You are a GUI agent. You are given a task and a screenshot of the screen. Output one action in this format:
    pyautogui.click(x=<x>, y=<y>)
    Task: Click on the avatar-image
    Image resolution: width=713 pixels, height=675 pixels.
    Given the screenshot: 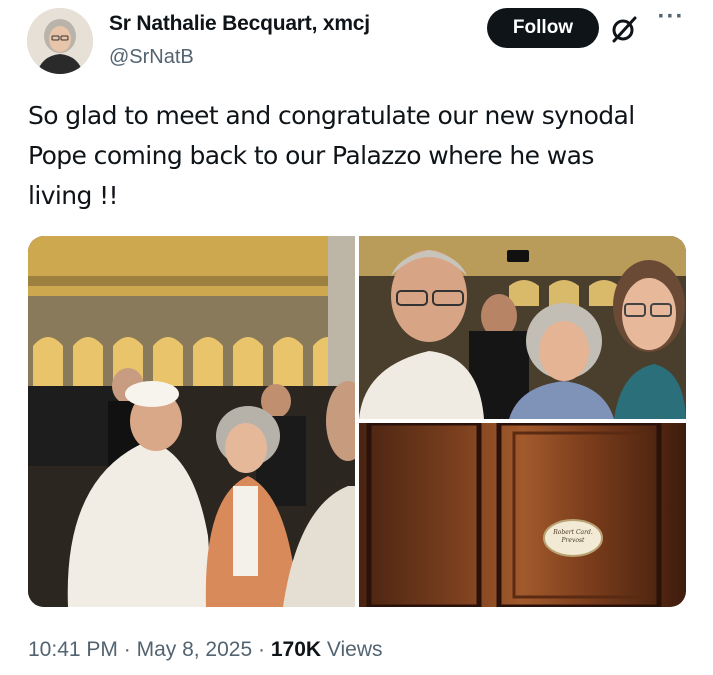 What is the action you would take?
    pyautogui.click(x=60, y=41)
    